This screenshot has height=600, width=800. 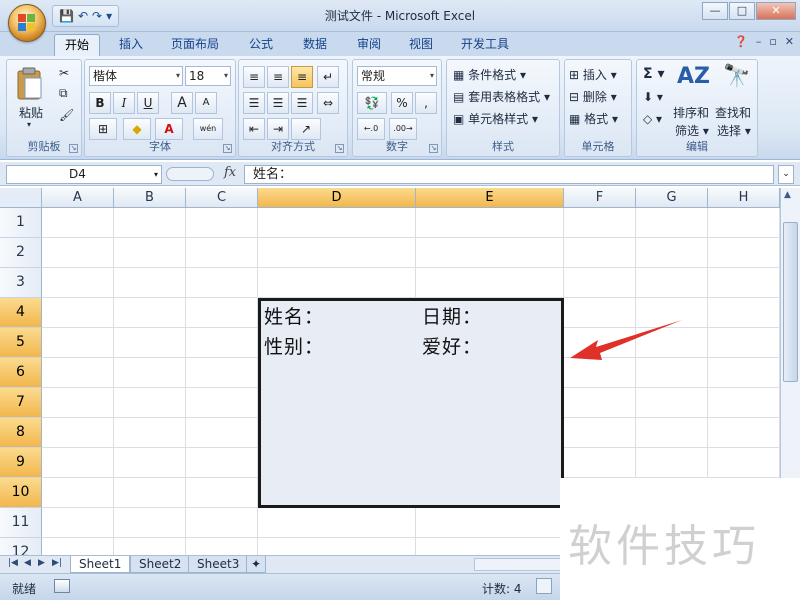 What do you see at coordinates (433, 148) in the screenshot?
I see `number-launcher-icon: ↘` at bounding box center [433, 148].